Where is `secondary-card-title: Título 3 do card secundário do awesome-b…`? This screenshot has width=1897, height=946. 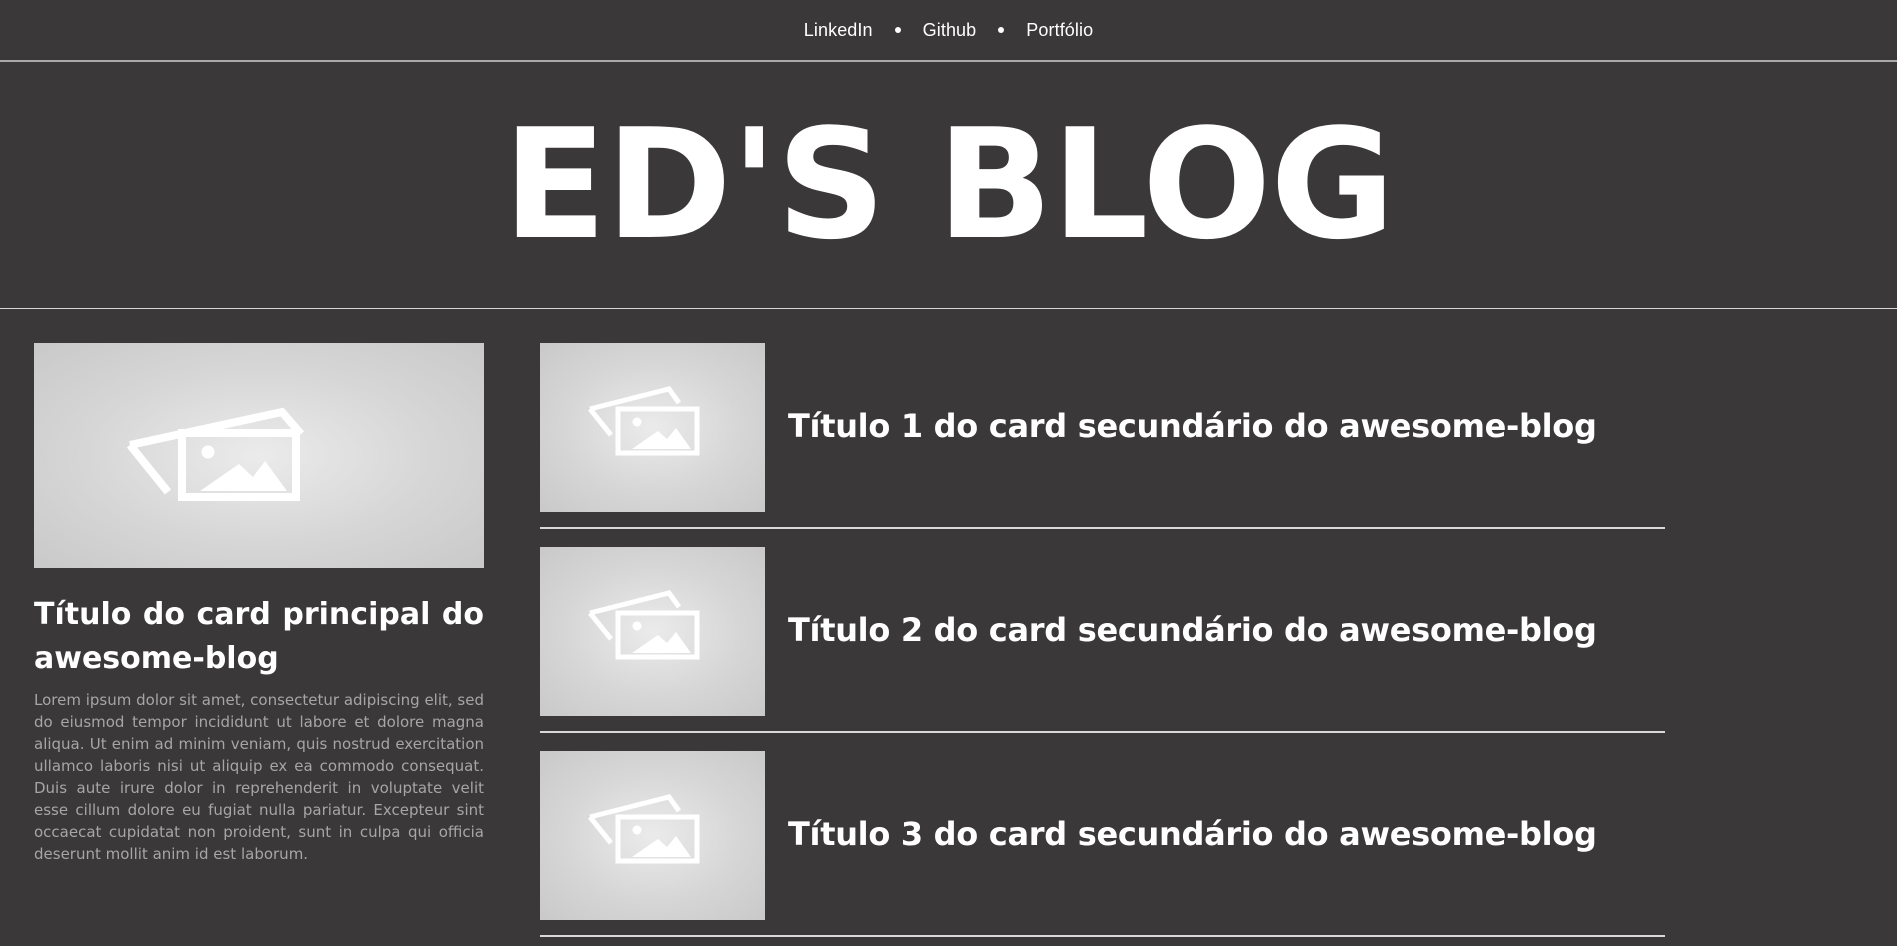 secondary-card-title: Título 3 do card secundário do awesome-b… is located at coordinates (1192, 834).